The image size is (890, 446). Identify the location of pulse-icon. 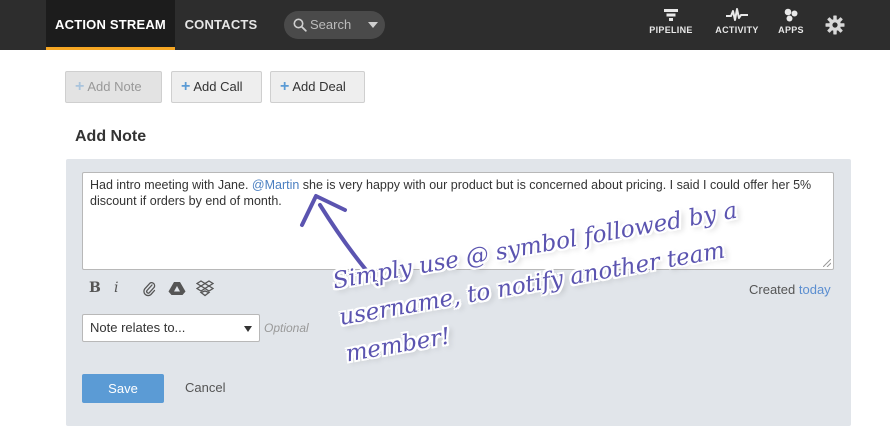
(737, 14).